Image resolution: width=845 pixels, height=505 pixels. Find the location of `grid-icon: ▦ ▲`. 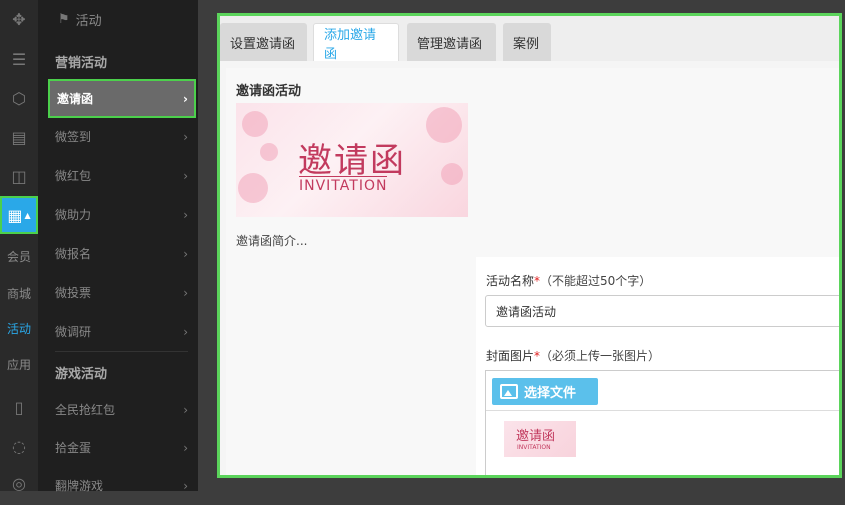

grid-icon: ▦ ▲ is located at coordinates (19, 215).